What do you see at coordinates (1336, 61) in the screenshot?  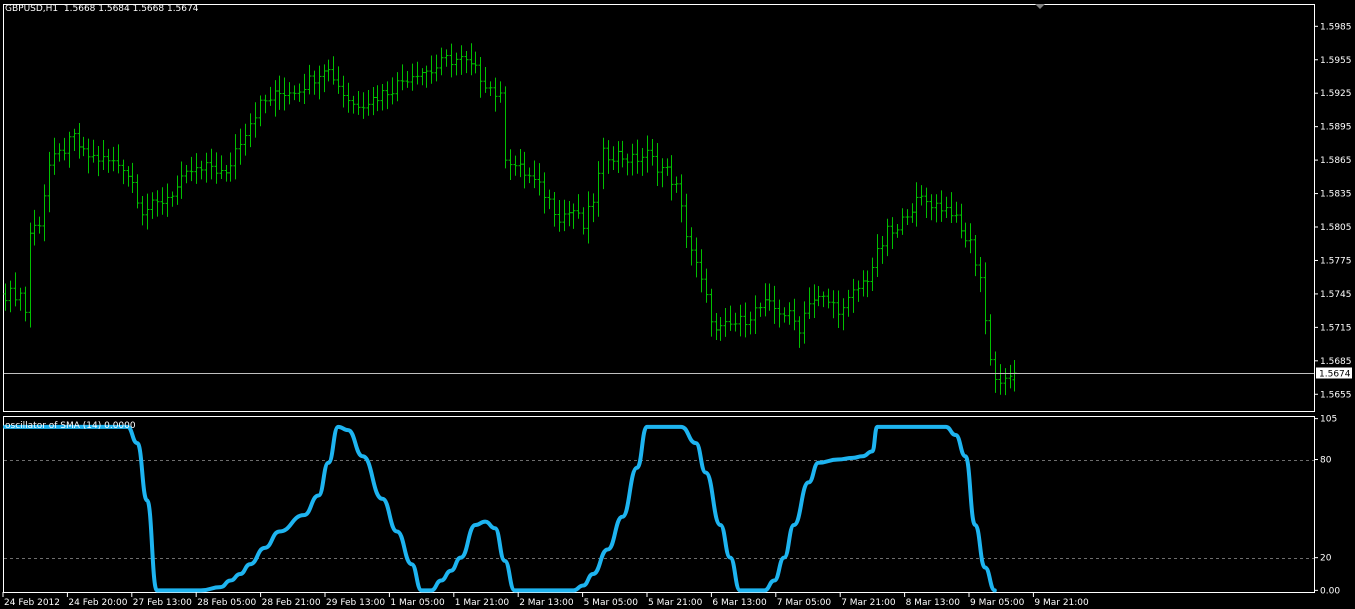 I see `price-tick-label: 1.5955` at bounding box center [1336, 61].